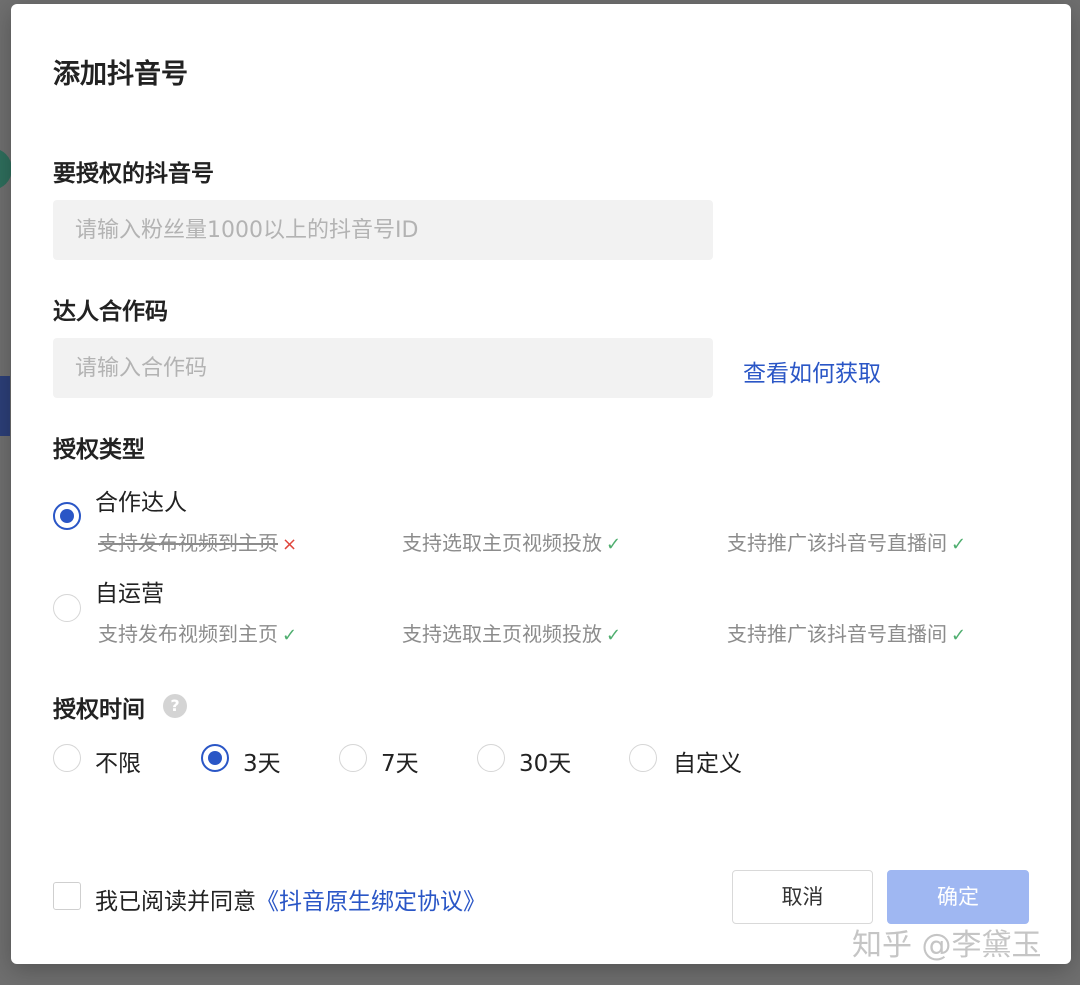 The image size is (1080, 985). Describe the element at coordinates (707, 764) in the screenshot. I see `time-option-label: 自定义` at that location.